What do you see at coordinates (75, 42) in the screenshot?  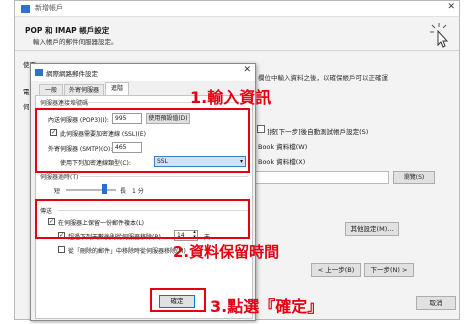 I see `page-subheading: 輸入帳戶的郵件伺服器設定。` at bounding box center [75, 42].